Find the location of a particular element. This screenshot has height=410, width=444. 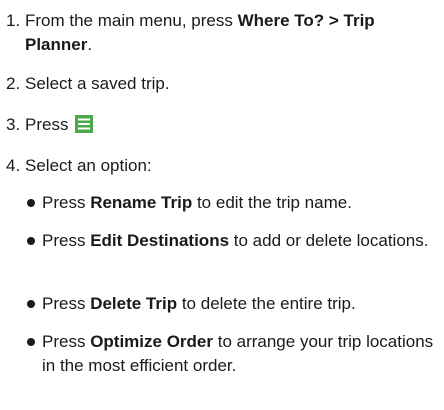

step-text: Select a saved trip. is located at coordinates (97, 83).